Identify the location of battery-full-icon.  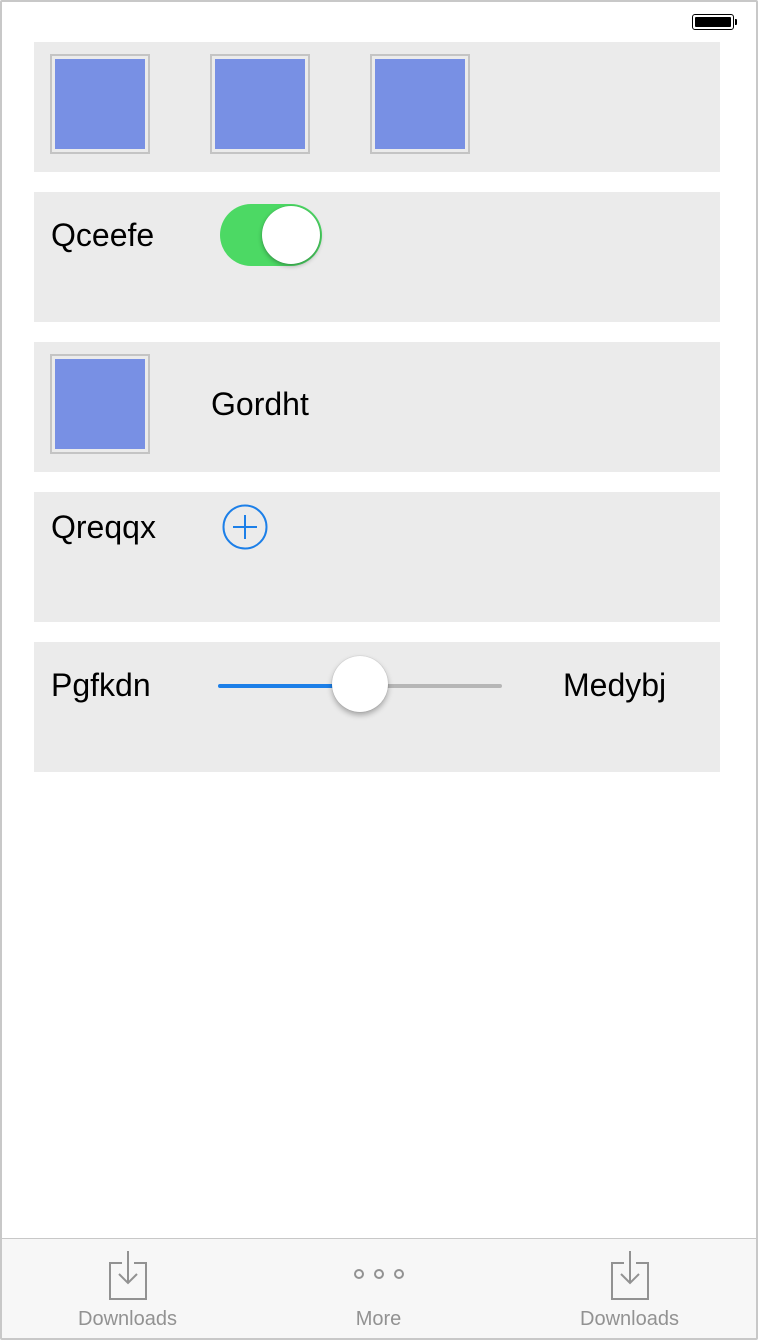
(714, 23).